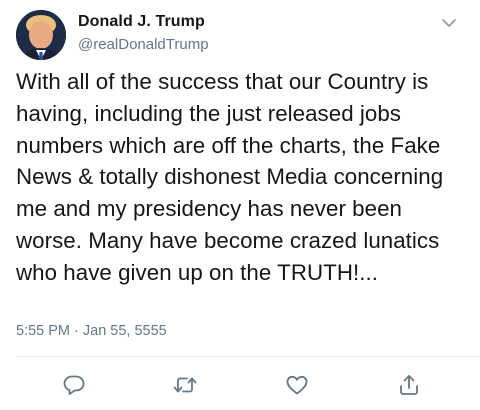 Image resolution: width=480 pixels, height=410 pixels. I want to click on avatar, so click(41, 35).